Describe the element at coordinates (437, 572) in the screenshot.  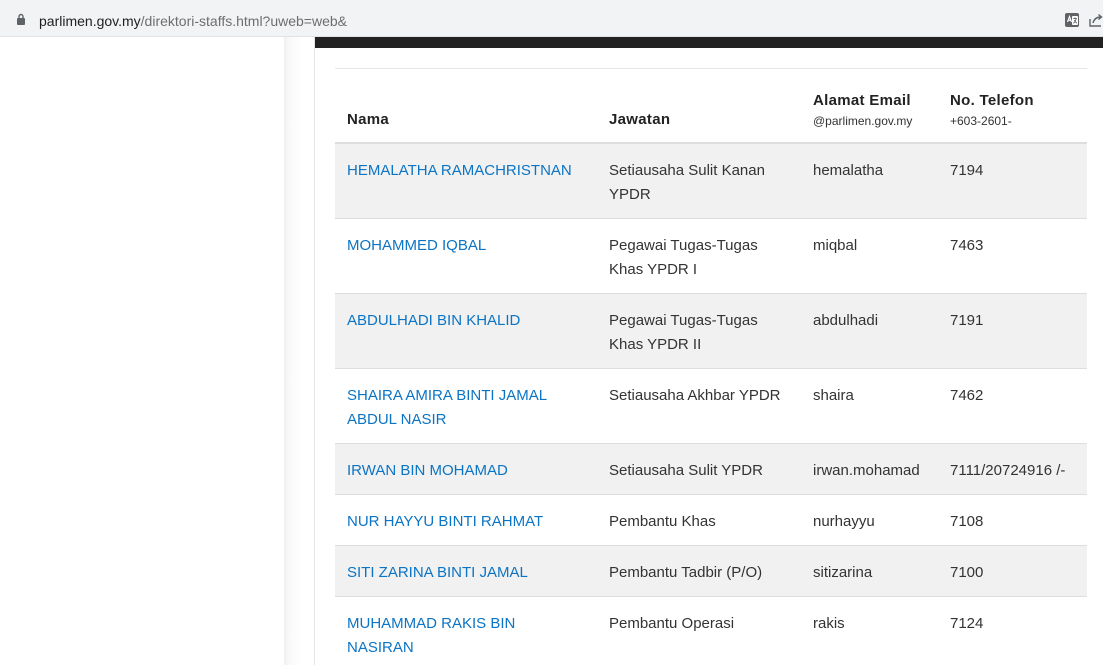
I see `staff-name-link: SITI ZARINA BINTI JAMAL` at that location.